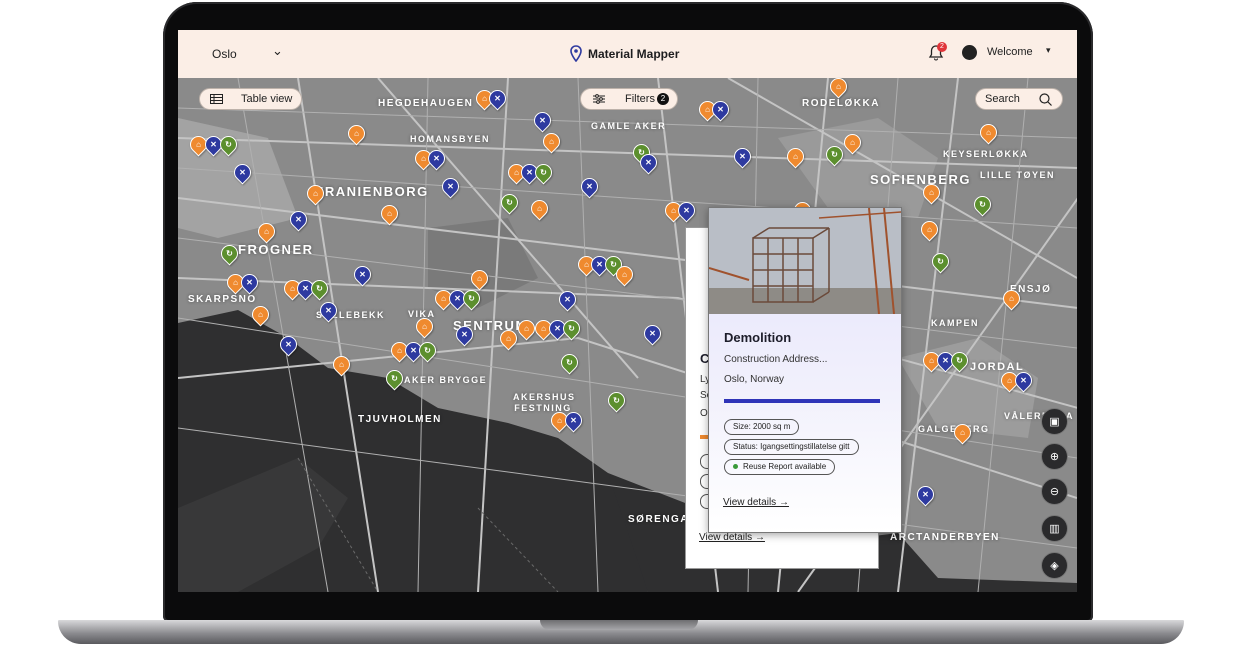  Describe the element at coordinates (802, 401) in the screenshot. I see `card-progress-bar` at that location.